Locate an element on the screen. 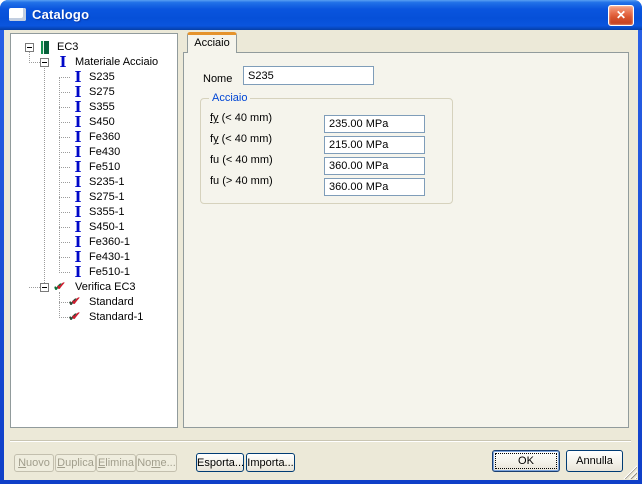 Image resolution: width=642 pixels, height=484 pixels. tree-item-s275-1: I S275-1 is located at coordinates (94, 197).